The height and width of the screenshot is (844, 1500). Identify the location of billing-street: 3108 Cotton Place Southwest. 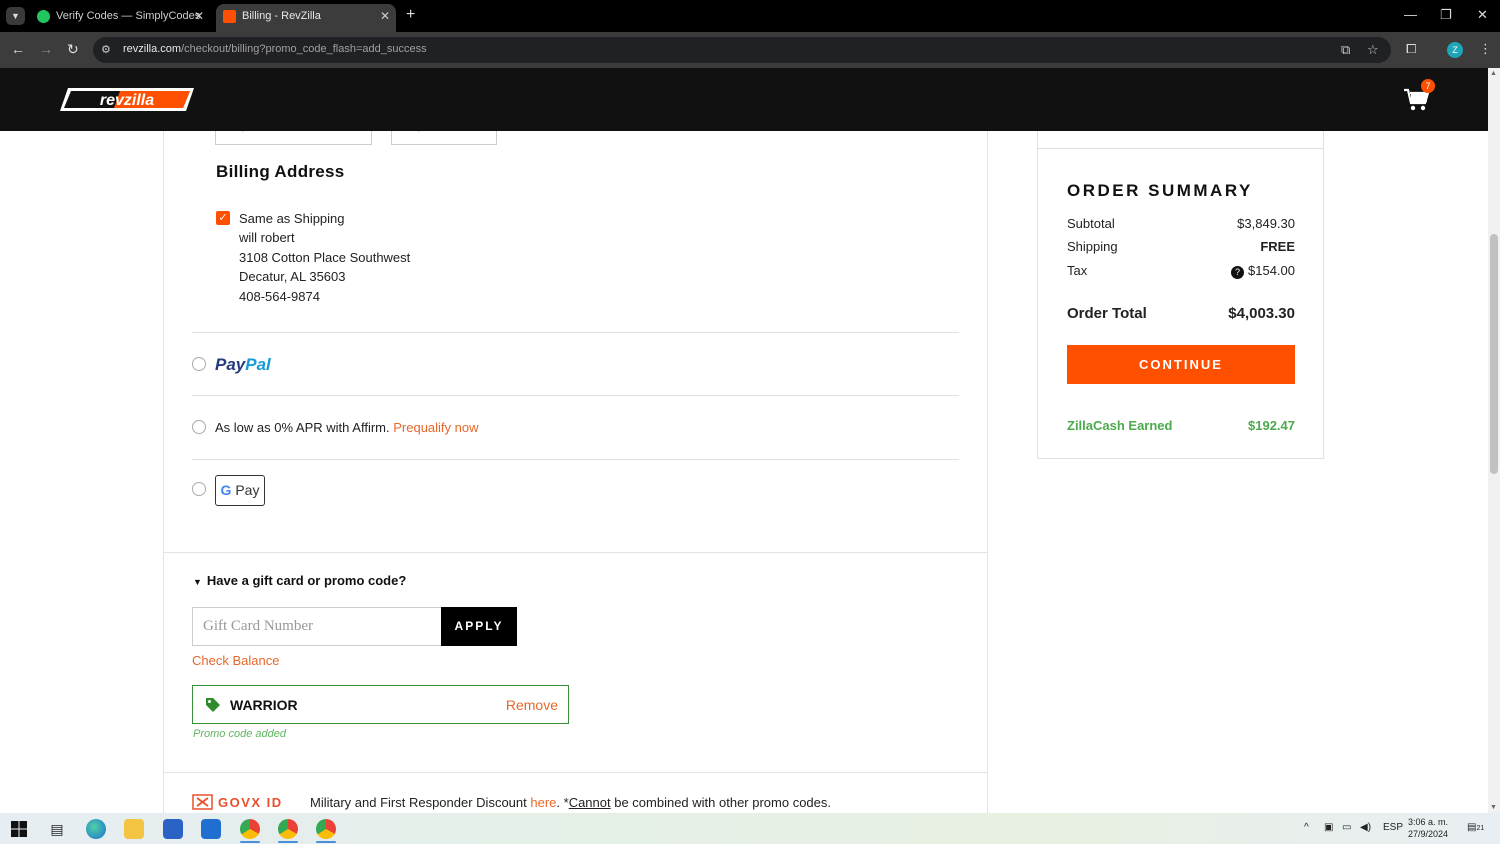
(325, 257).